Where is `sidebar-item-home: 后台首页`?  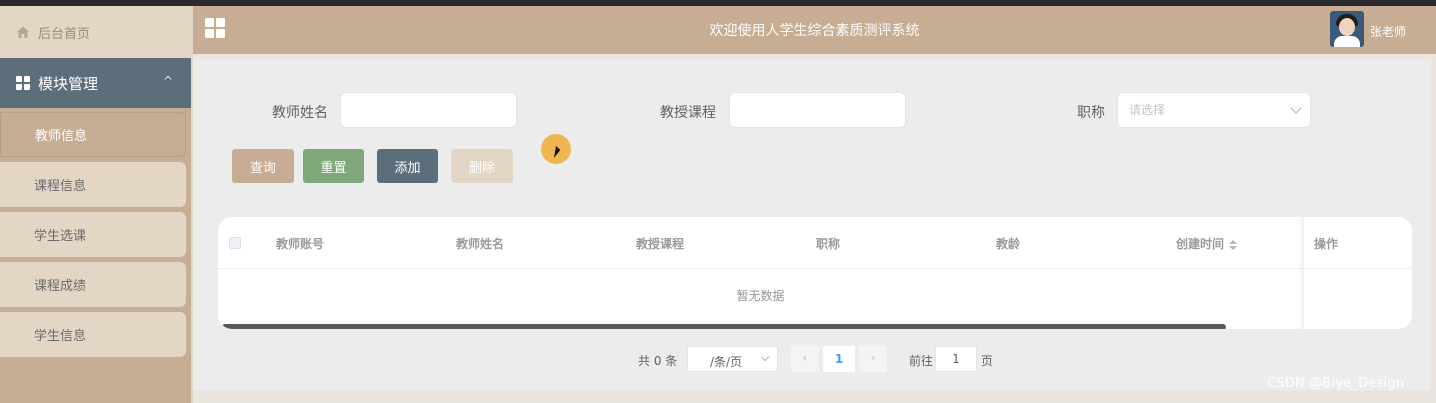 sidebar-item-home: 后台首页 is located at coordinates (95, 32).